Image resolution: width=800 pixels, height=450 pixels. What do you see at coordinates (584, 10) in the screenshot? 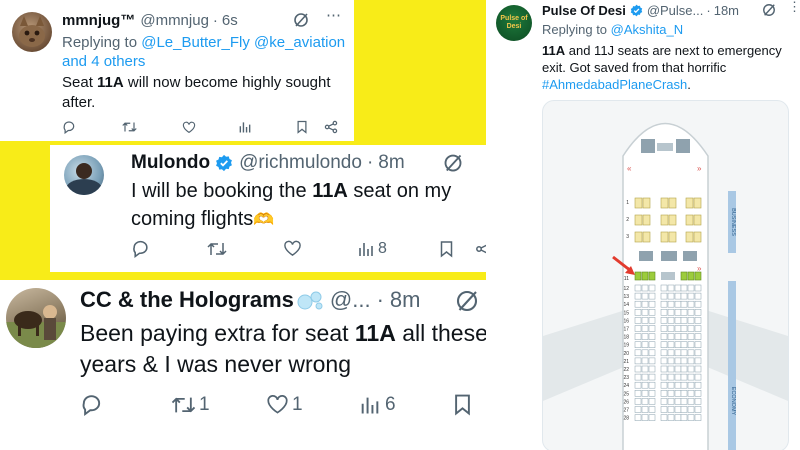
I see `display-name: Pulse Of Desi` at bounding box center [584, 10].